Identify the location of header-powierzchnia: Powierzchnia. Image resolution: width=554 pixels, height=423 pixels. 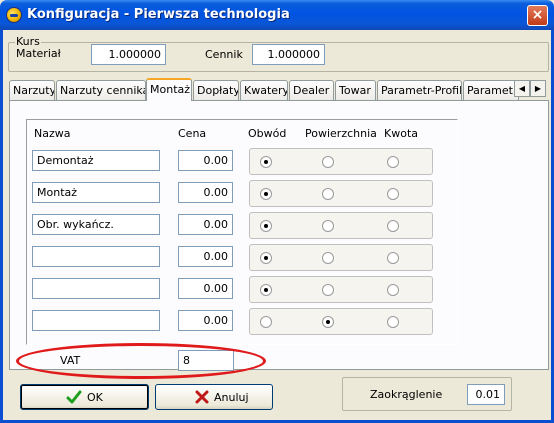
(341, 133).